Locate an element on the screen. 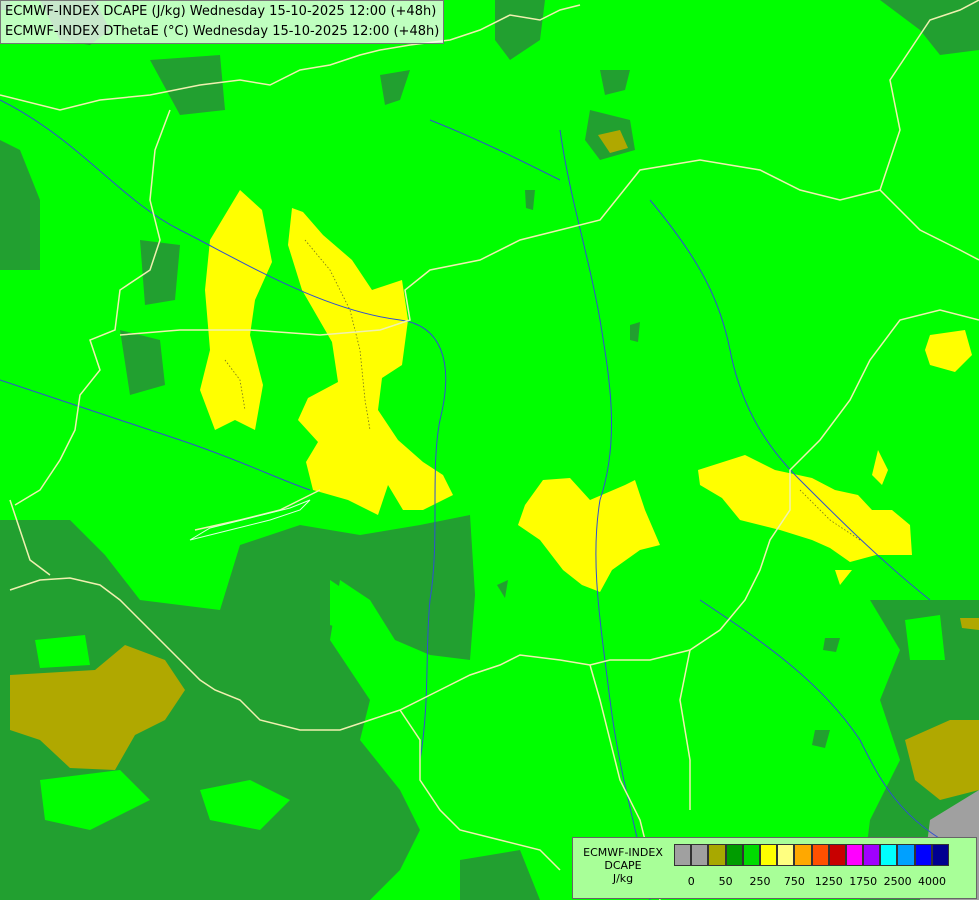 The image size is (979, 900). legend-tick-label: 1250 is located at coordinates (828, 881).